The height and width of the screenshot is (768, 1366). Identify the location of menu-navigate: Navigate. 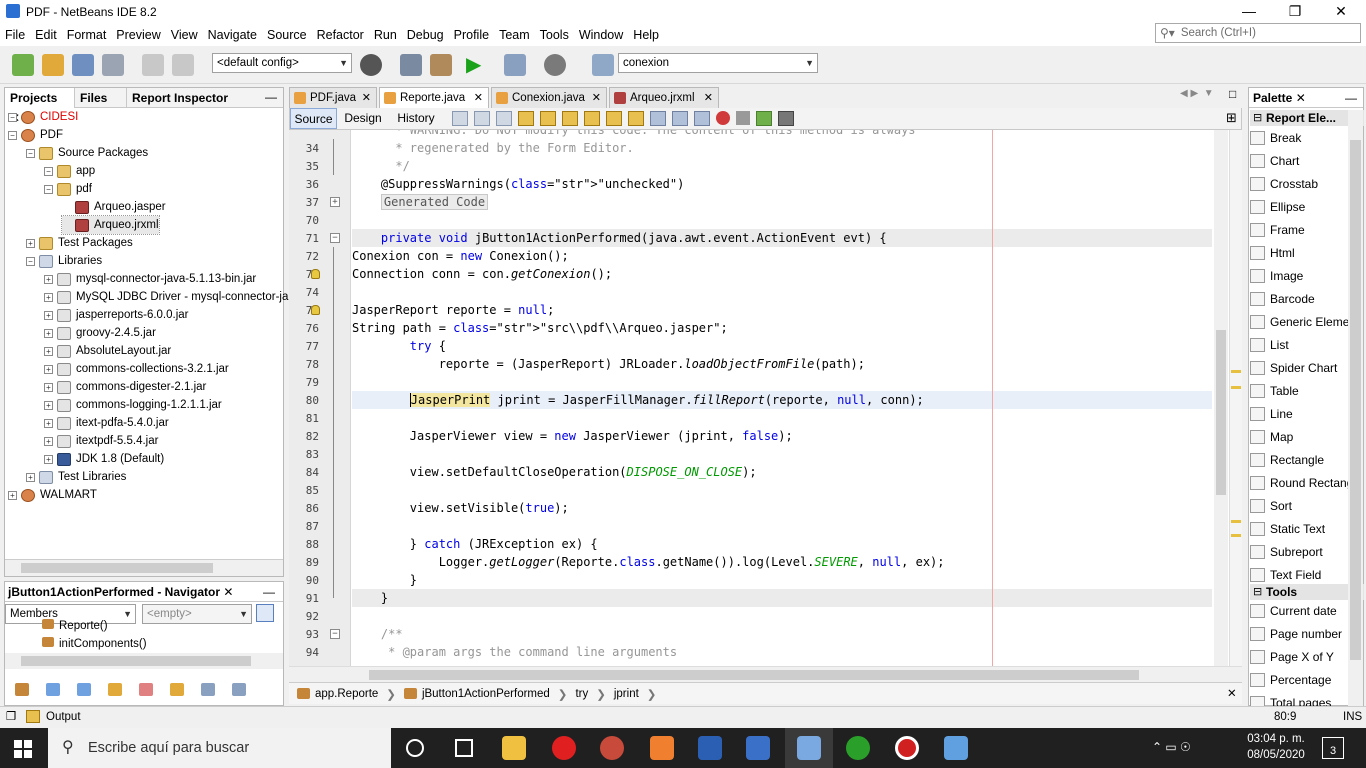
(232, 35).